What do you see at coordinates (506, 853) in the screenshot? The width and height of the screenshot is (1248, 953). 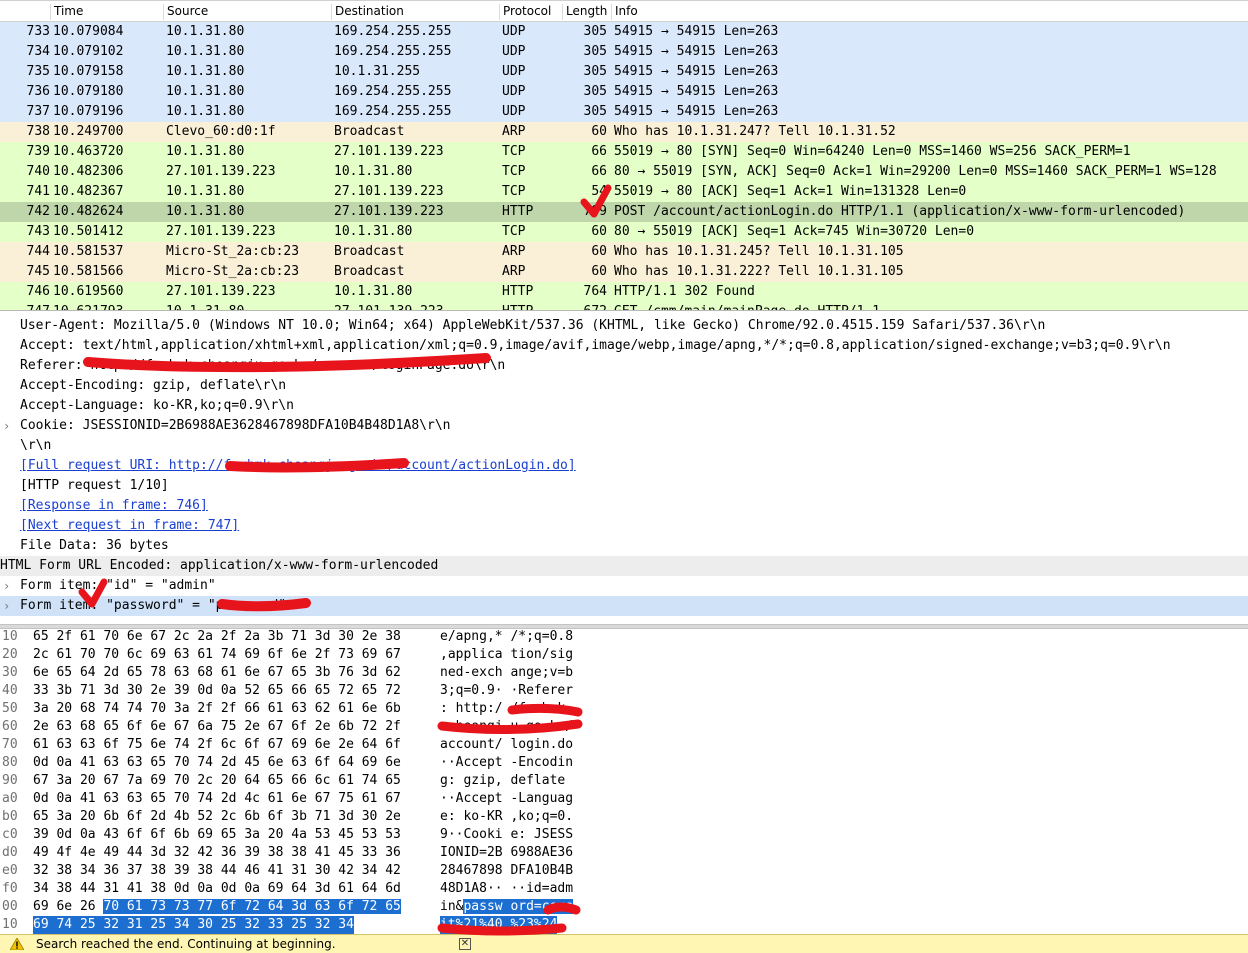 I see `byte-ascii: IONID=2B 6988AE36` at bounding box center [506, 853].